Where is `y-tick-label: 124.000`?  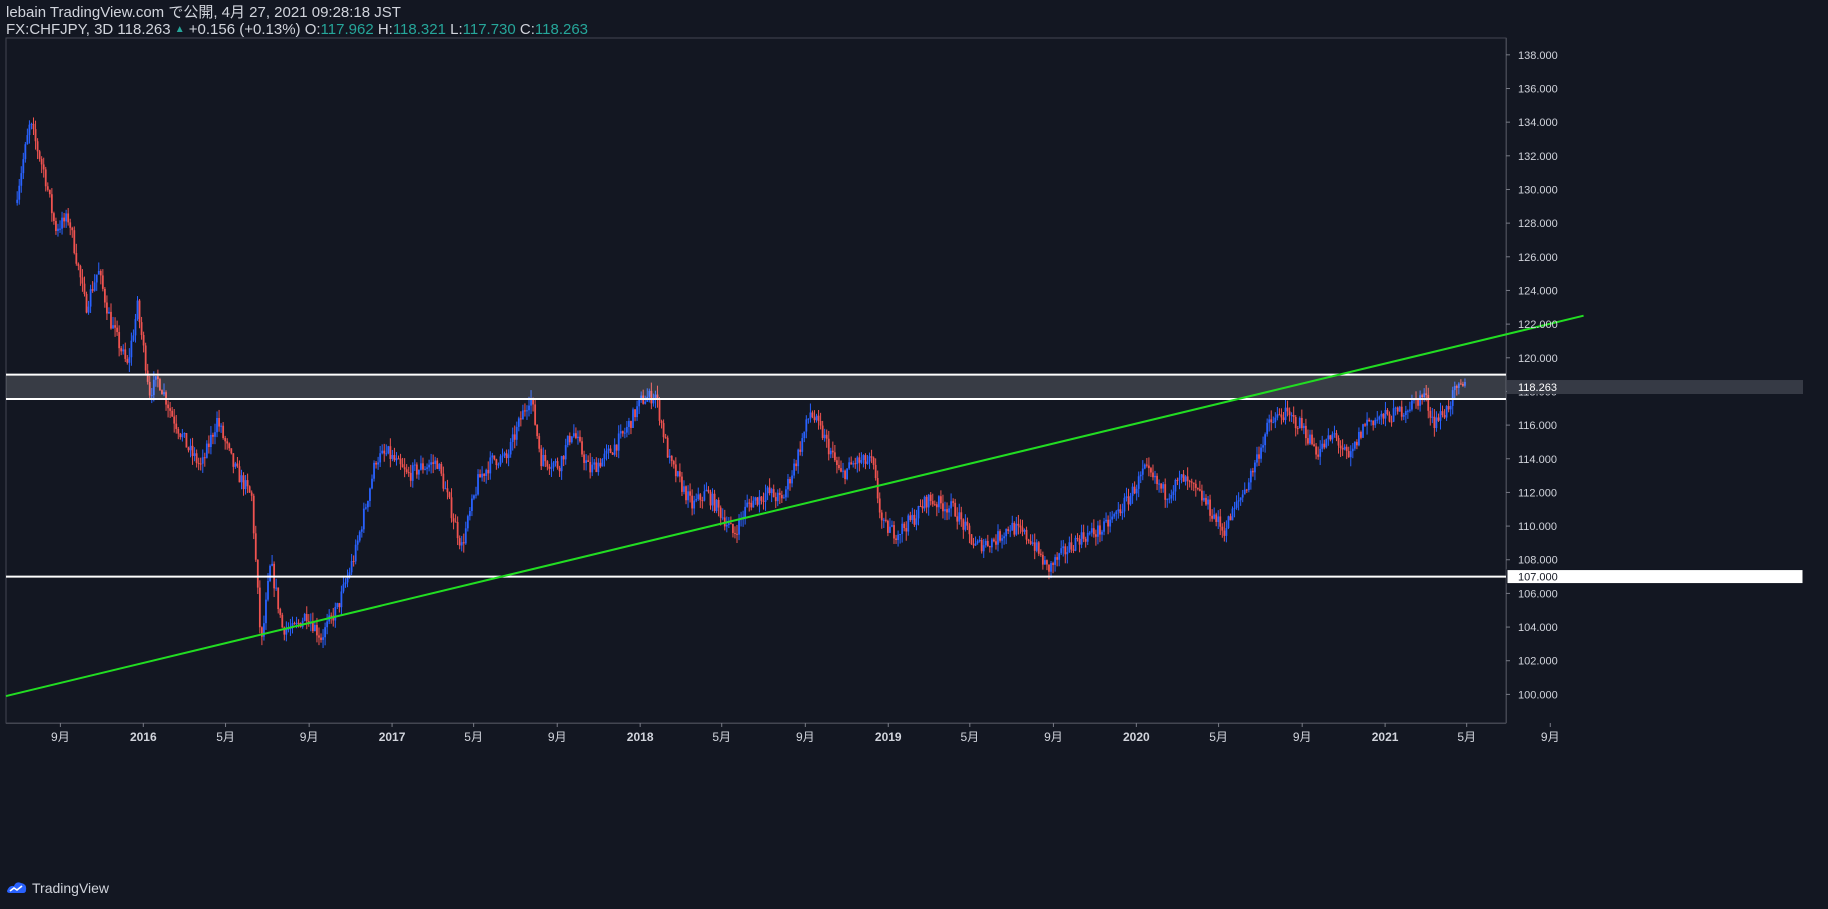 y-tick-label: 124.000 is located at coordinates (1538, 291).